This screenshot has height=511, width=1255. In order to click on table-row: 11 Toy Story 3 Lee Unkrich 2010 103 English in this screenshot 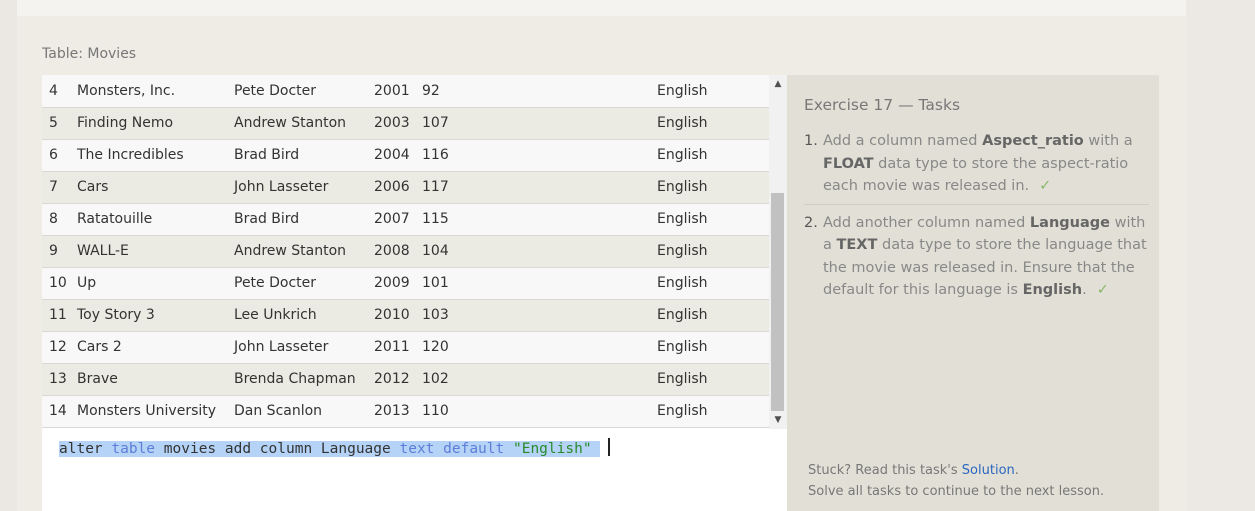, I will do `click(405, 315)`.